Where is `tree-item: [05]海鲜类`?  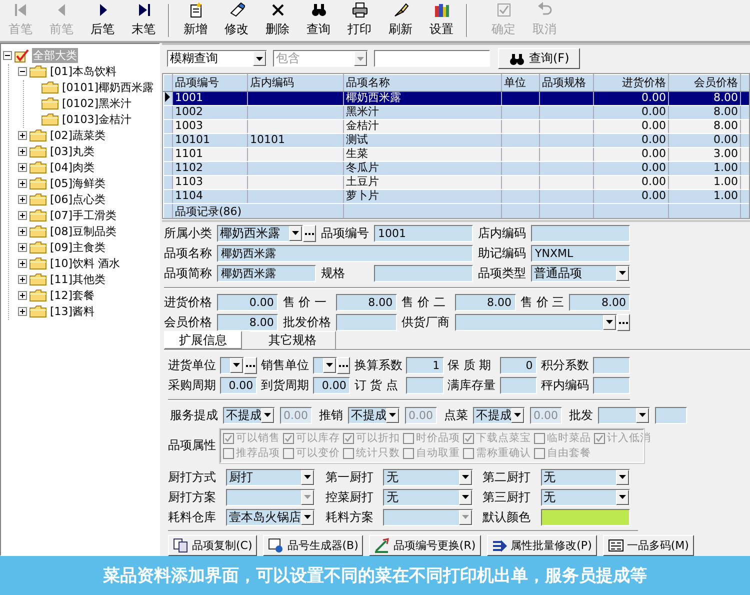 tree-item: [05]海鲜类 is located at coordinates (78, 184).